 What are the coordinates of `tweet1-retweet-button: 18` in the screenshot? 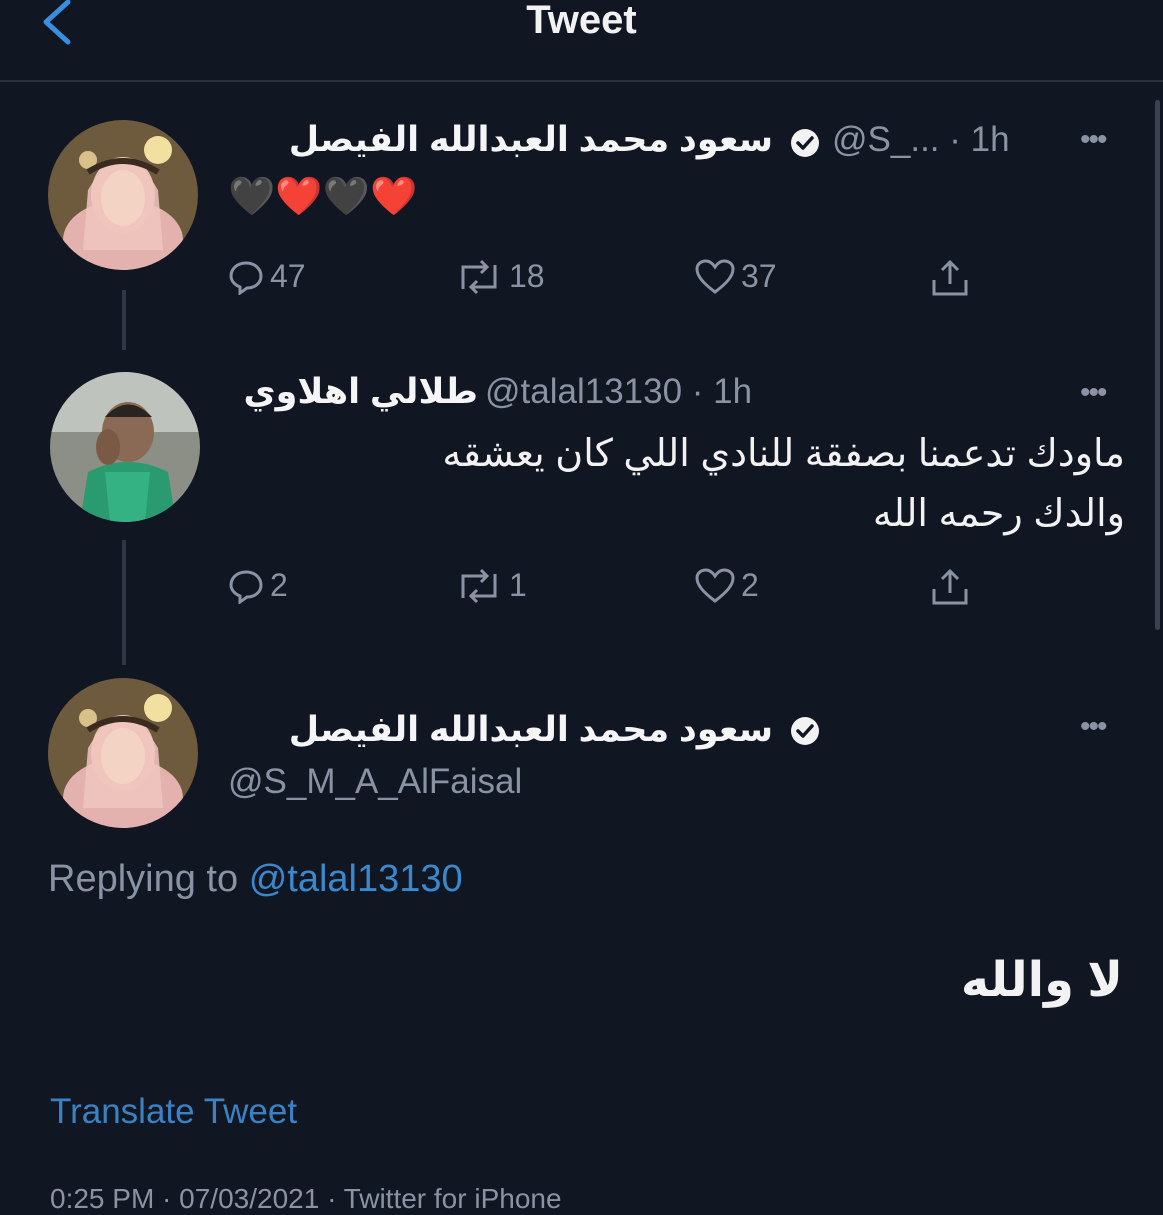 It's located at (500, 276).